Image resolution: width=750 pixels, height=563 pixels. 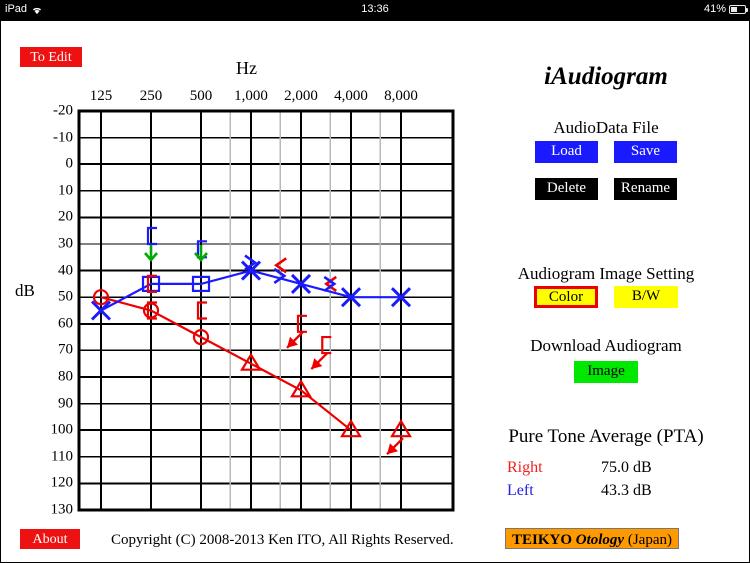 What do you see at coordinates (50, 539) in the screenshot?
I see `about-button: About` at bounding box center [50, 539].